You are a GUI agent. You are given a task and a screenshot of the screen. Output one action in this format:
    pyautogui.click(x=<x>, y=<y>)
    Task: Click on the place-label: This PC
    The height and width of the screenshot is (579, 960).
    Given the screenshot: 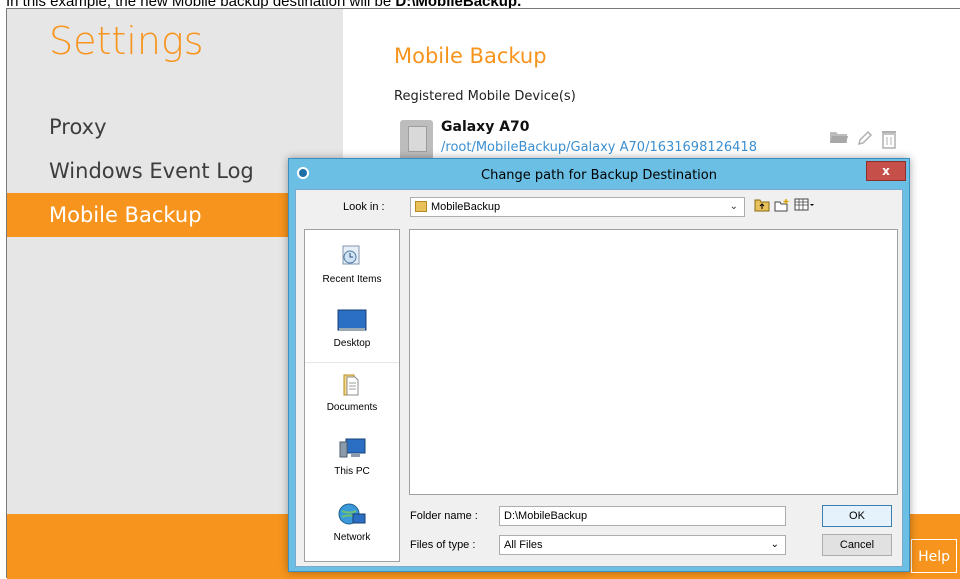 What is the action you would take?
    pyautogui.click(x=352, y=471)
    